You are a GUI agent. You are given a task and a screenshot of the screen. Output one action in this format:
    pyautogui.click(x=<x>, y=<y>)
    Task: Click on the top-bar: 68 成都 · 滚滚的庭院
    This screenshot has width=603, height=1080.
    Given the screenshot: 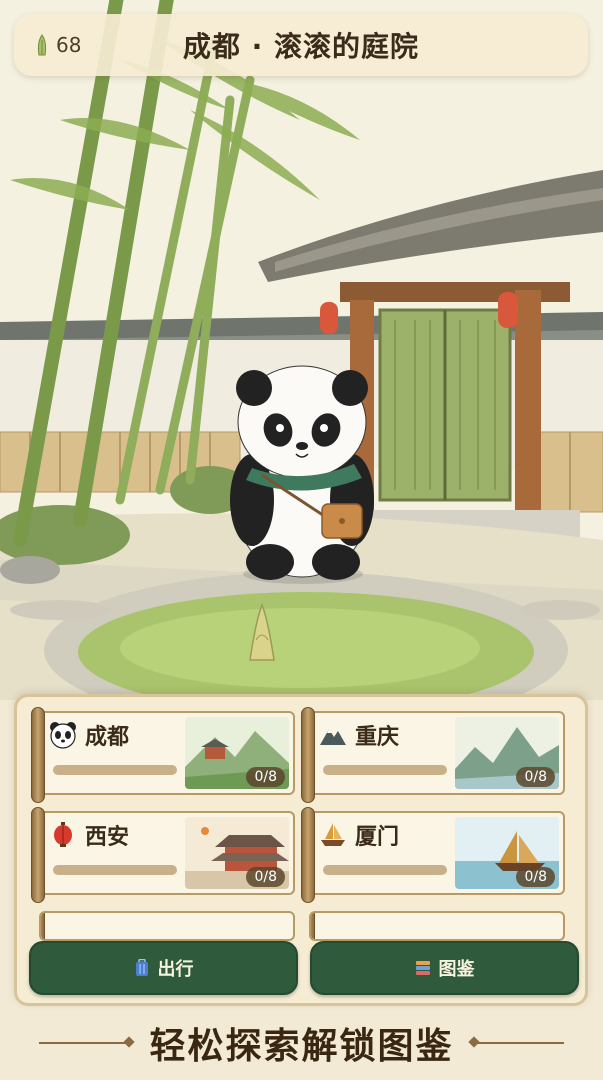 What is the action you would take?
    pyautogui.click(x=301, y=45)
    